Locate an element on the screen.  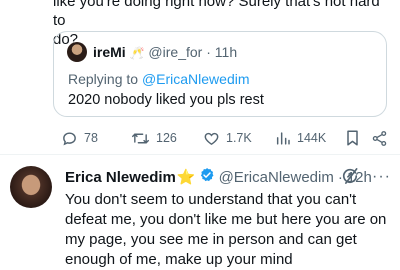
verified-icon is located at coordinates (207, 177).